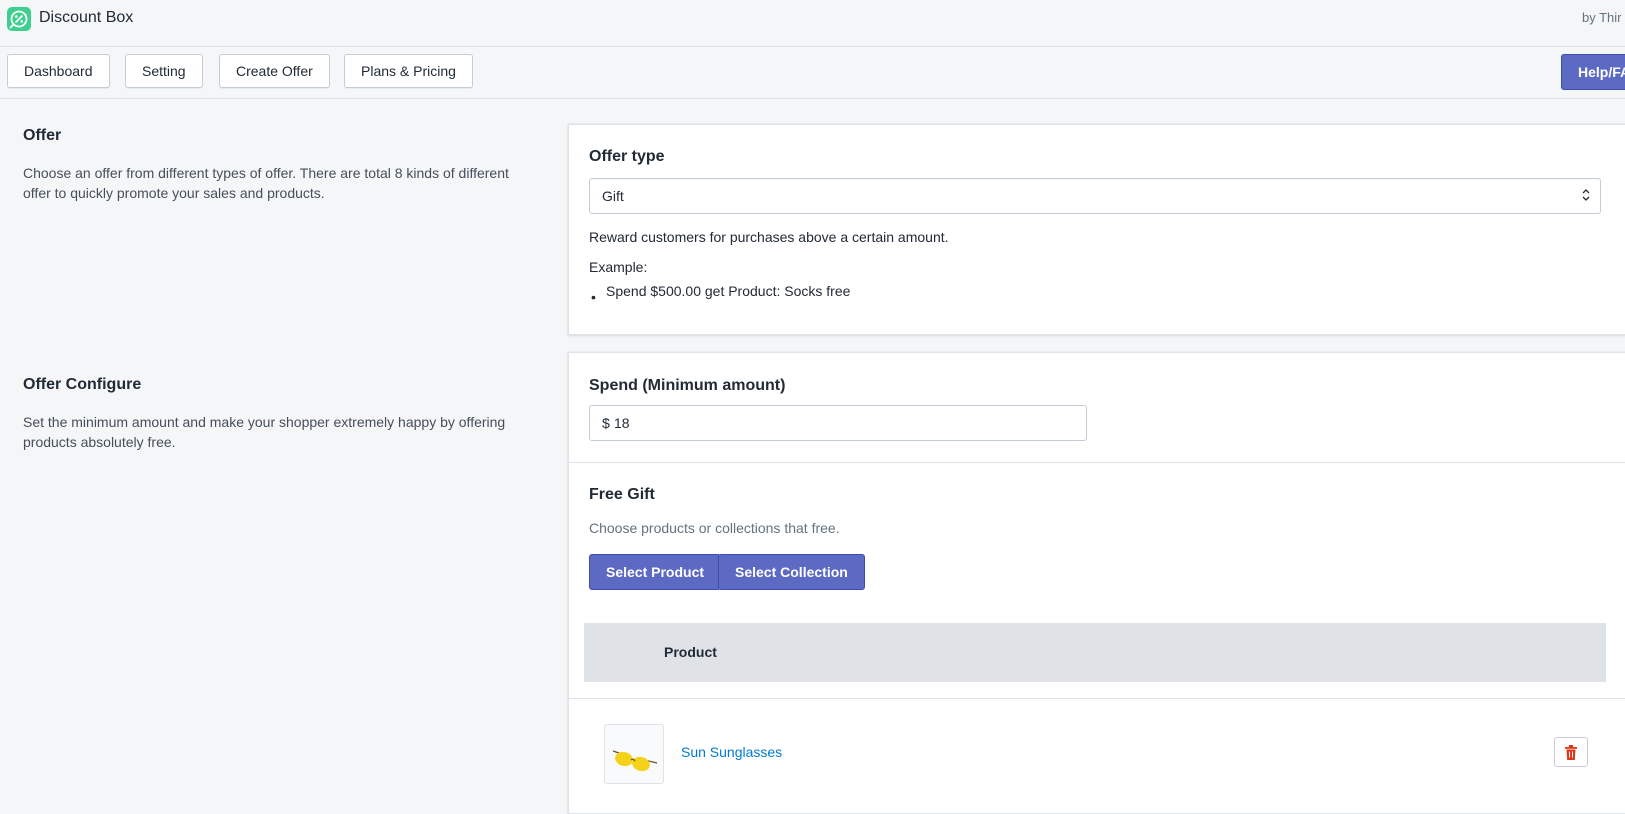 The height and width of the screenshot is (814, 1625). I want to click on offer-type-select: Gift, so click(1095, 196).